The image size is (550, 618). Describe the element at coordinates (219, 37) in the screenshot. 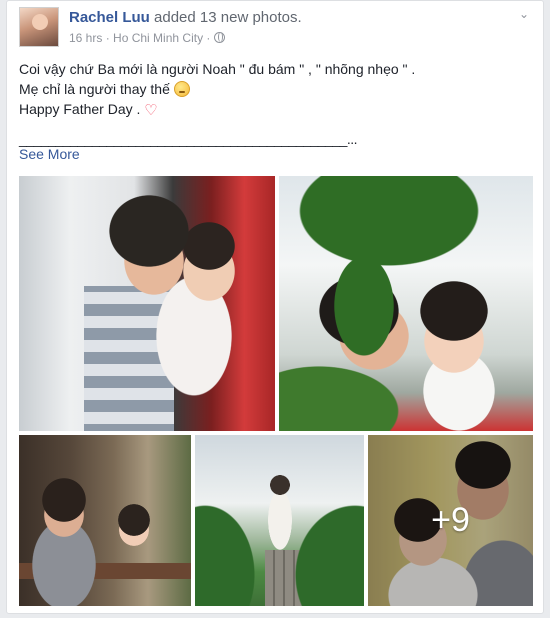

I see `globe-icon` at that location.